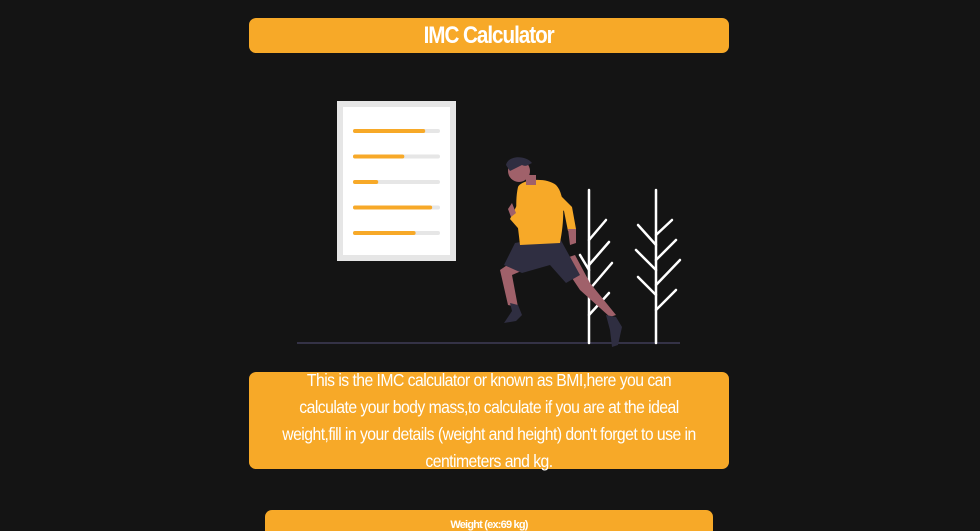 The height and width of the screenshot is (531, 980). What do you see at coordinates (561, 252) in the screenshot?
I see `runner-figure` at bounding box center [561, 252].